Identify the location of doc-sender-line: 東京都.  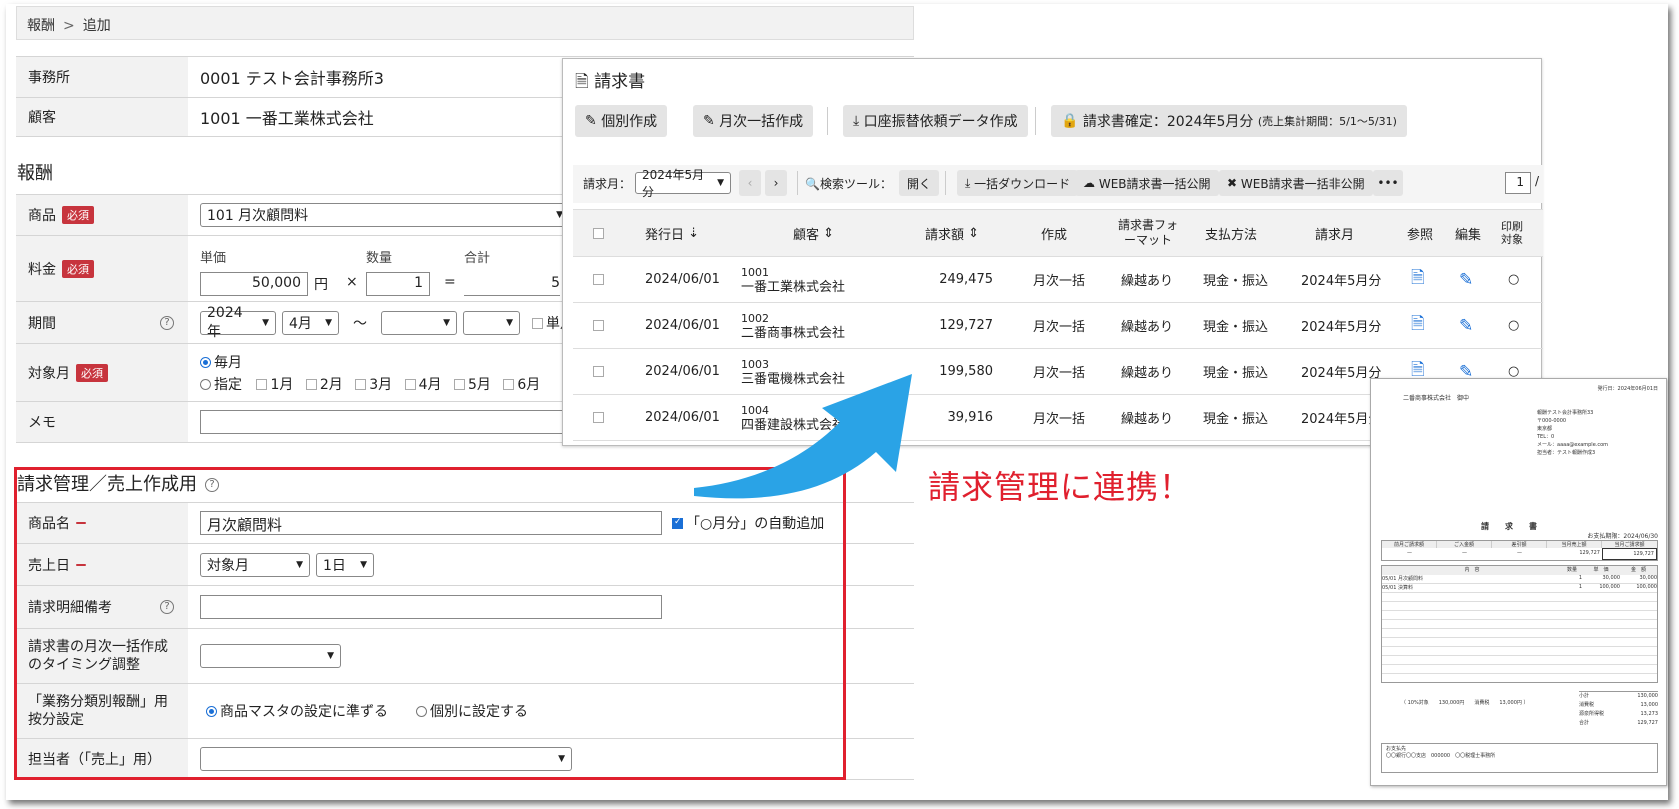
(1545, 429).